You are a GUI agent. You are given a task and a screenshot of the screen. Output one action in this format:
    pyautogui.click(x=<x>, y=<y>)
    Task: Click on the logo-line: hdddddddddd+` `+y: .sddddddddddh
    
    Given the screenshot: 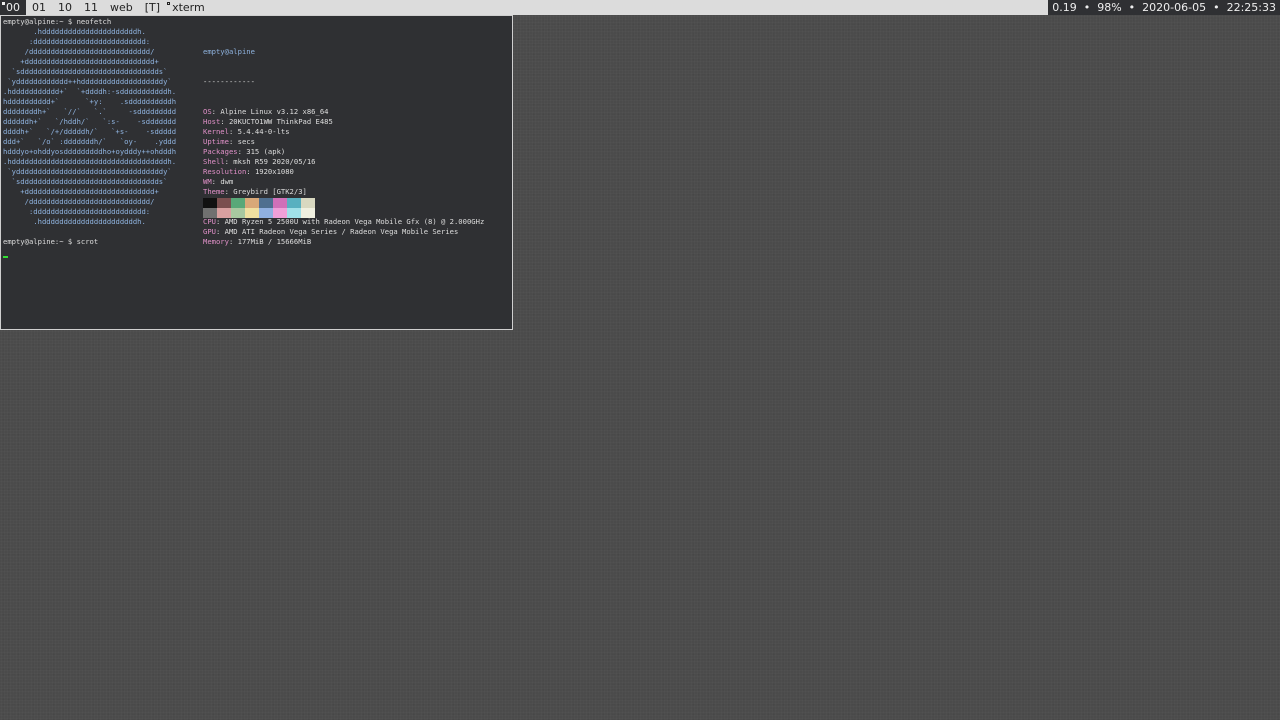 What is the action you would take?
    pyautogui.click(x=90, y=101)
    